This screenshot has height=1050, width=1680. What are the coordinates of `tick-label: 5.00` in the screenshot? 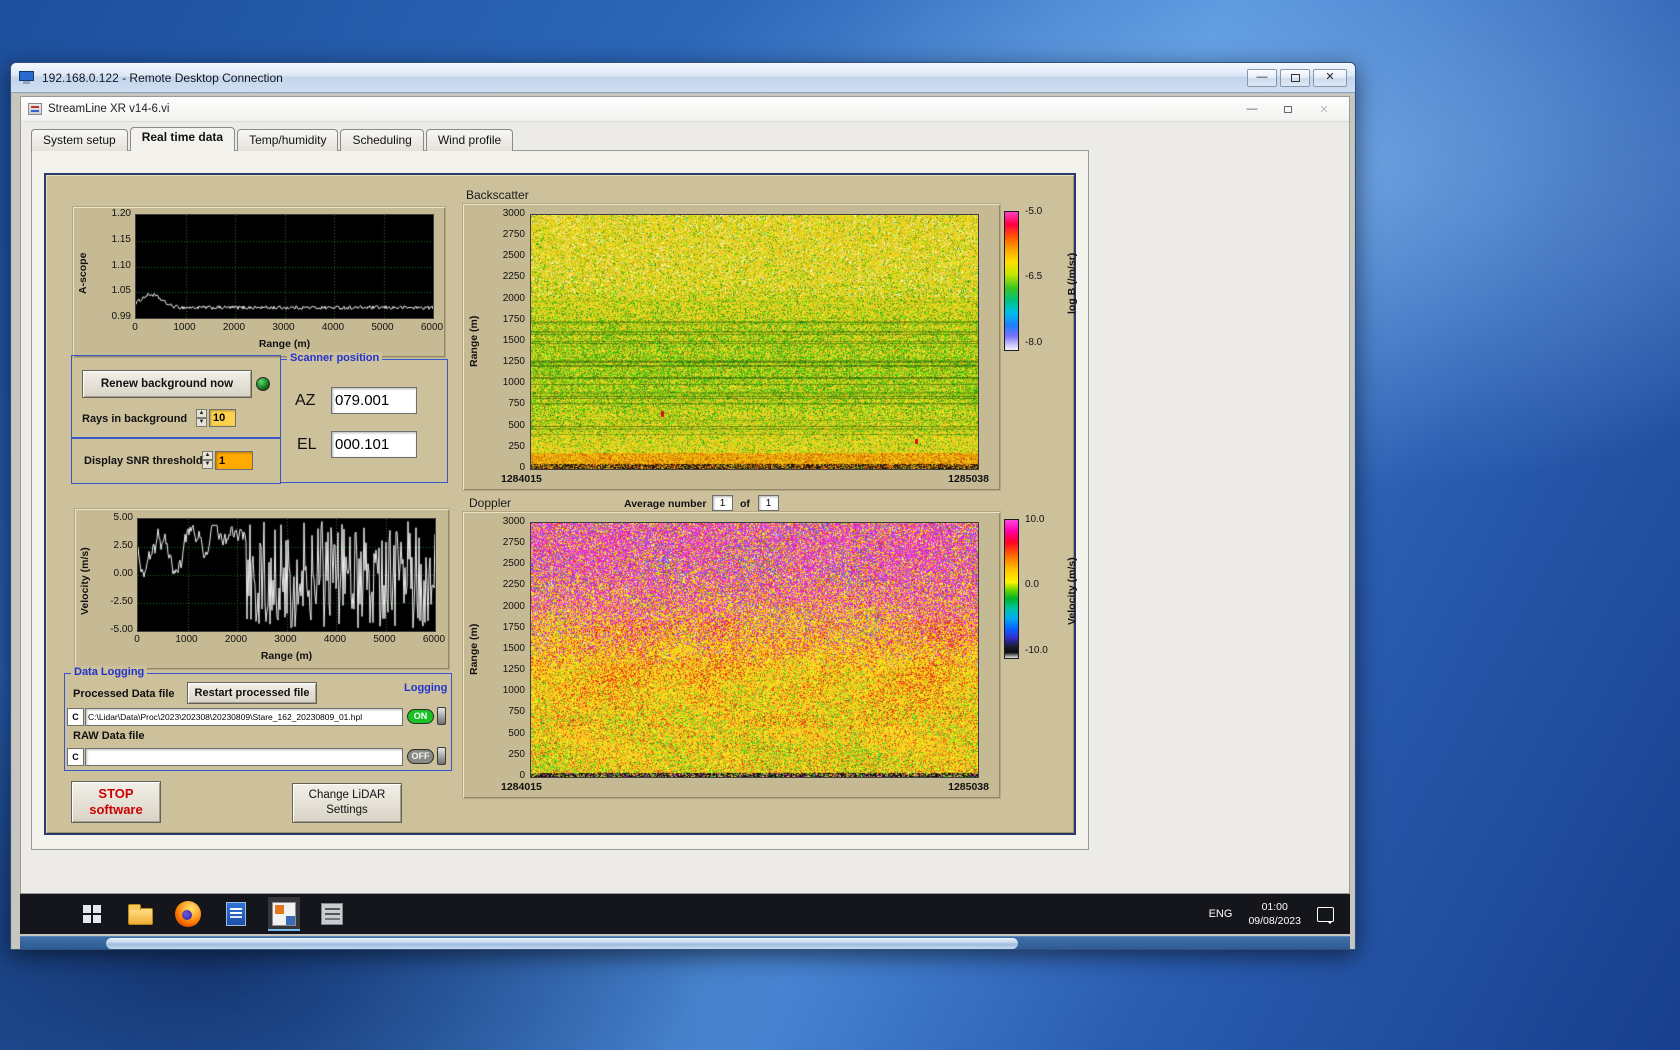 It's located at (123, 517).